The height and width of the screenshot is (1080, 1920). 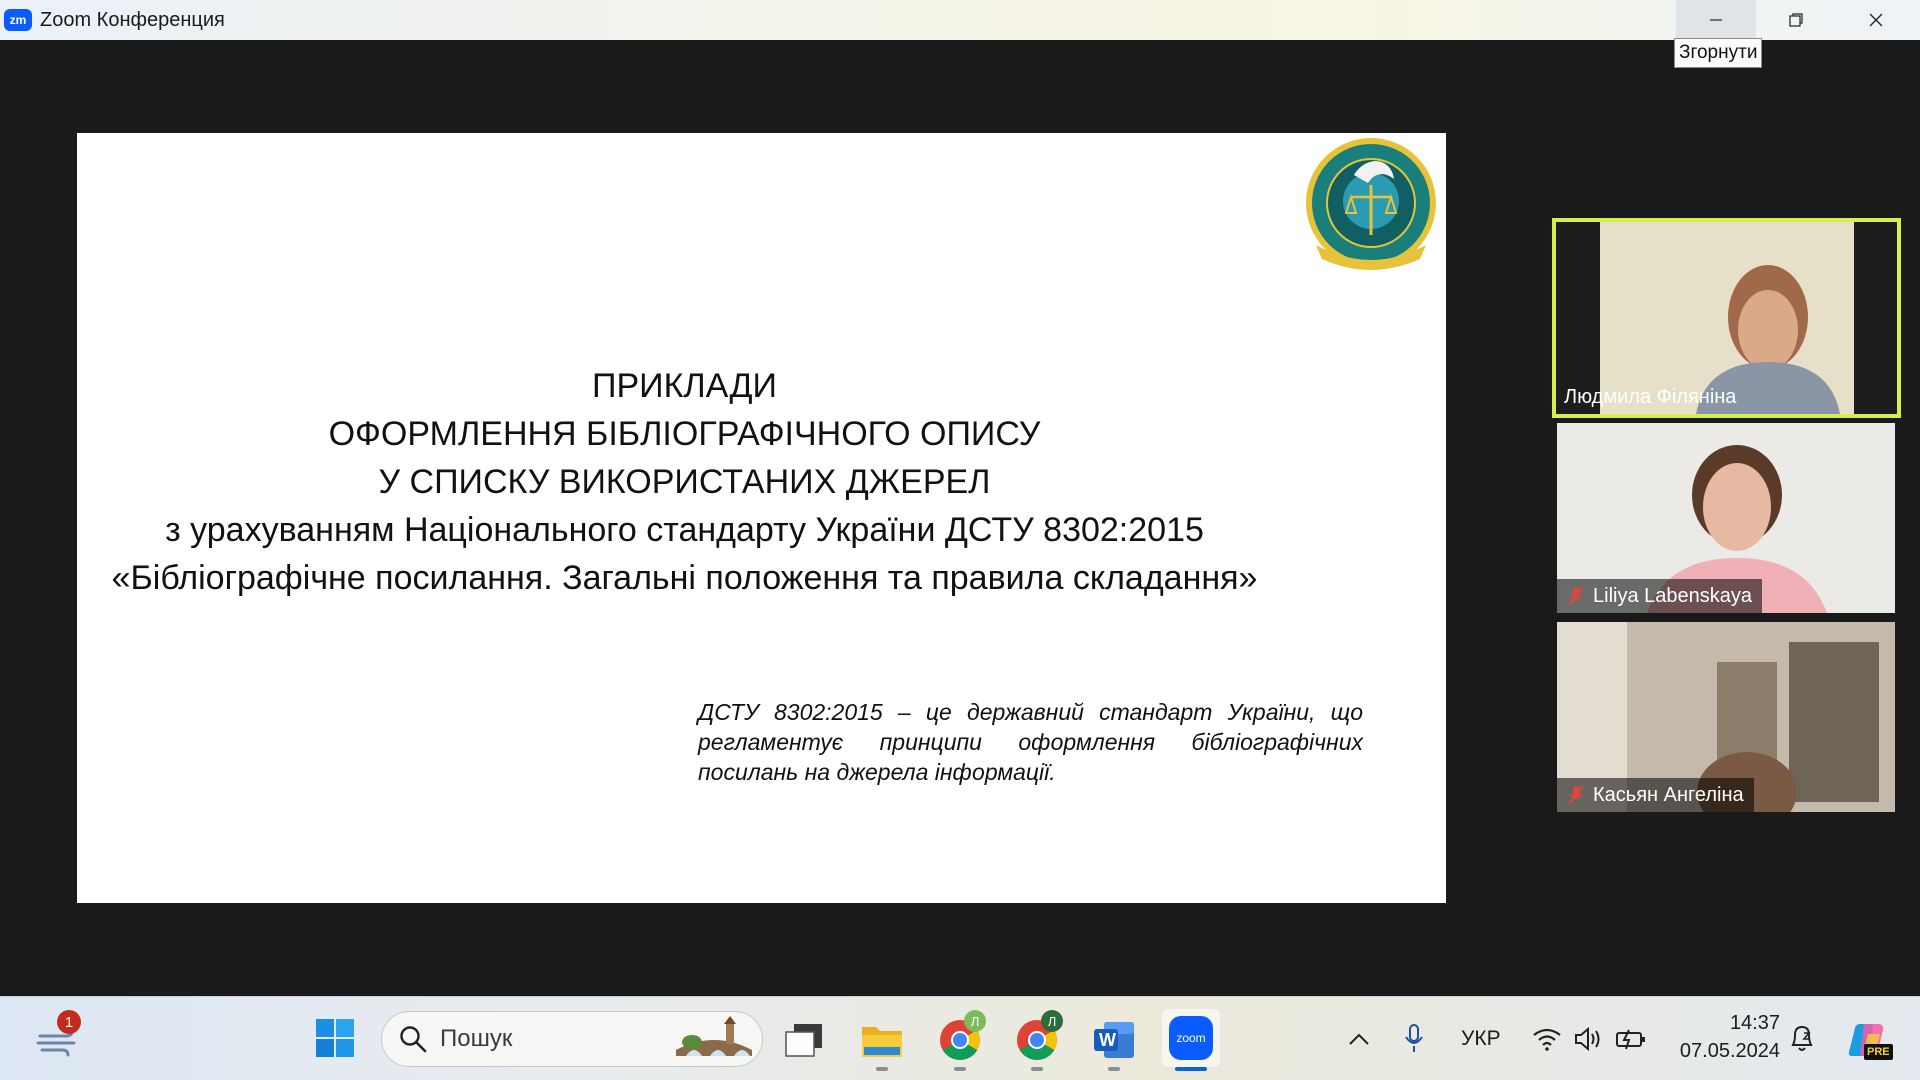 I want to click on search-icon, so click(x=413, y=1039).